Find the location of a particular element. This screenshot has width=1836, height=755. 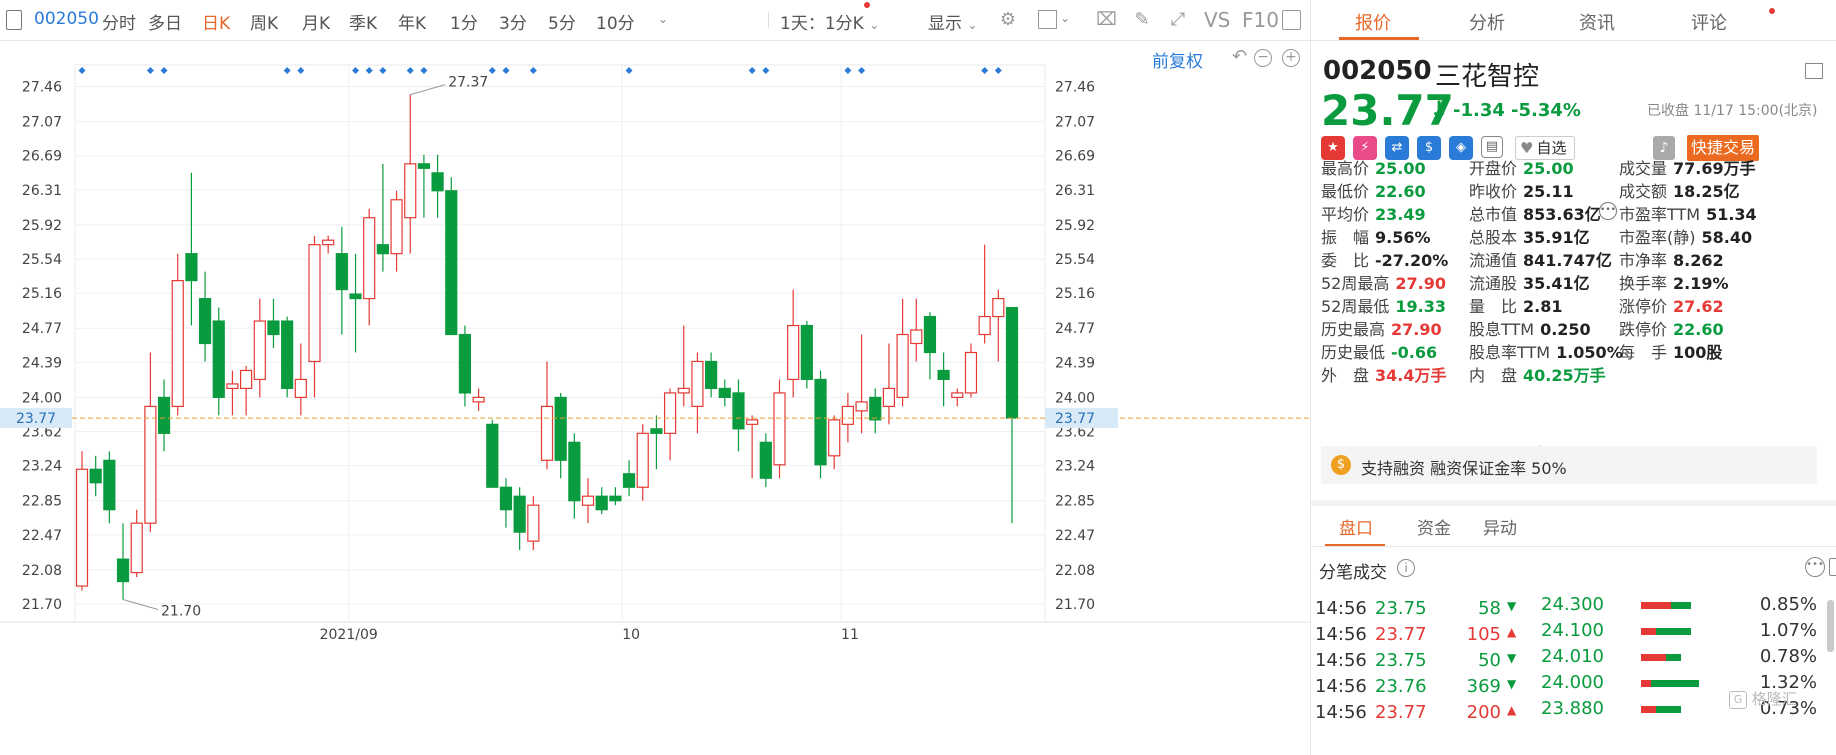

period-tab-6: 年K is located at coordinates (412, 21).